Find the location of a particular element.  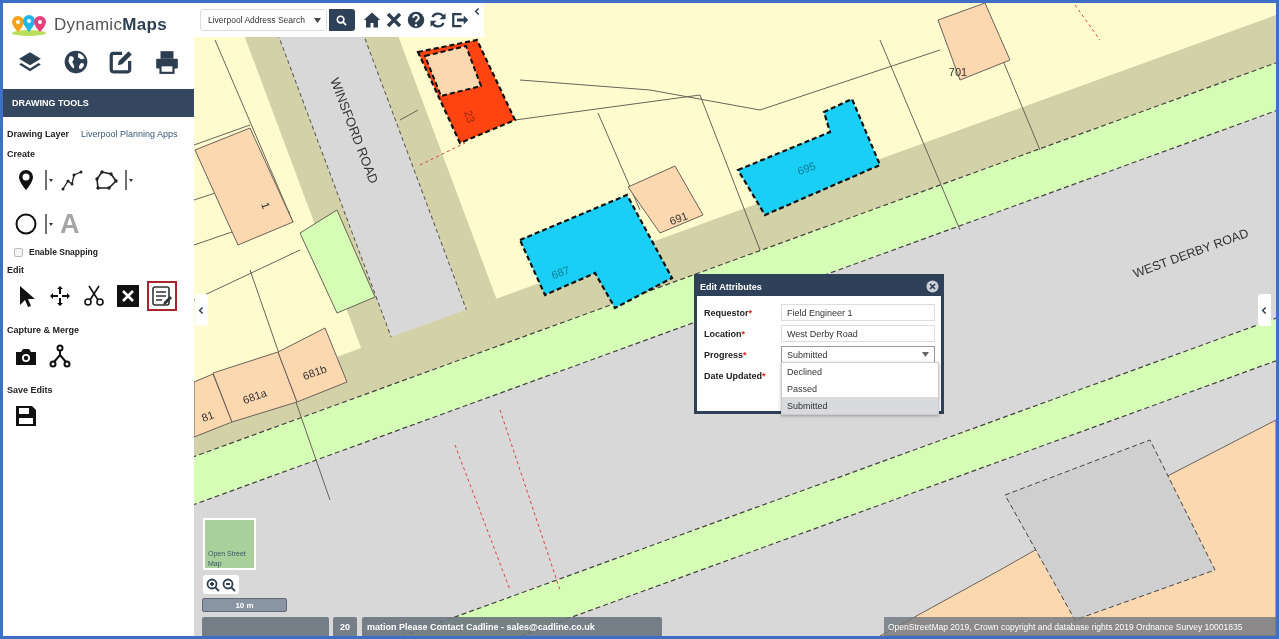

section-heading: Create is located at coordinates (21, 154).